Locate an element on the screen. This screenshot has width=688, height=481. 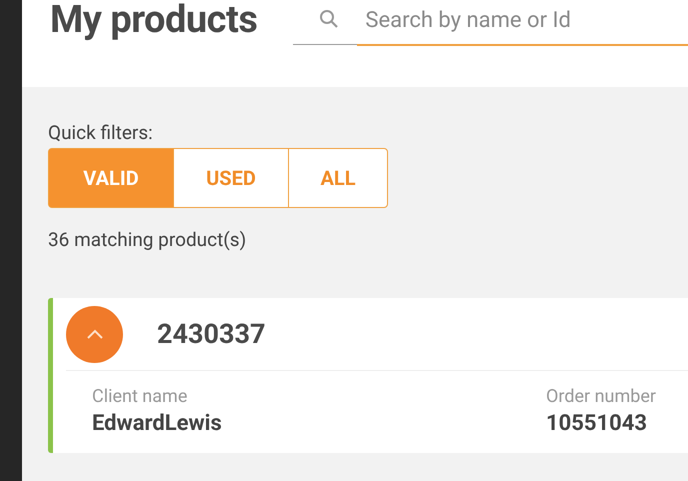
search-icon is located at coordinates (329, 19).